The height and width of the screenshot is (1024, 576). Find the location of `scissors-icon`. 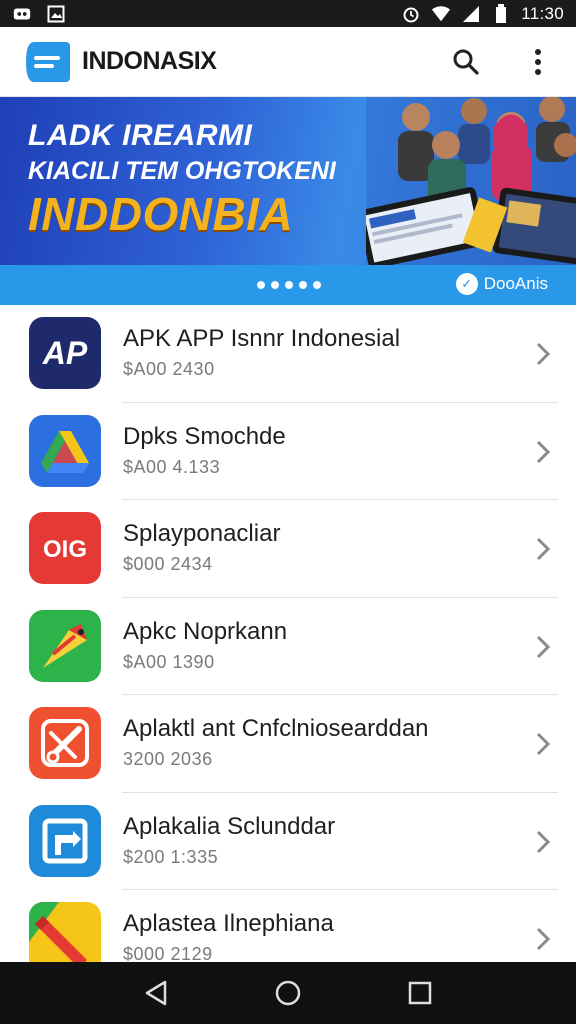

scissors-icon is located at coordinates (65, 743).